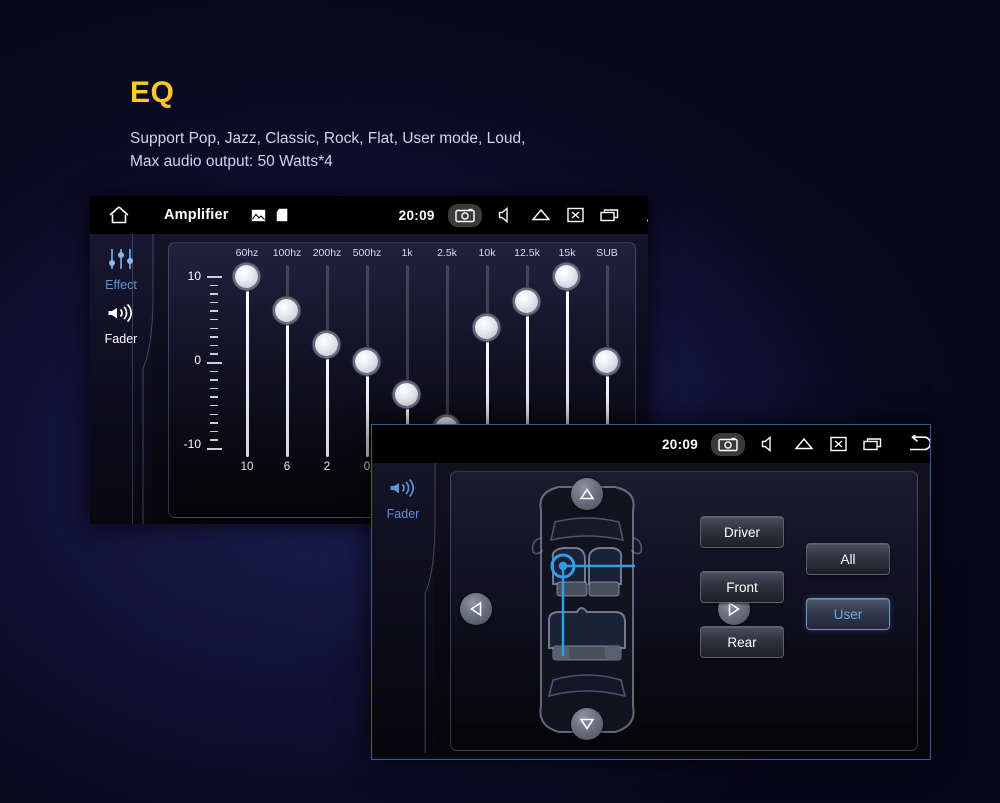 Image resolution: width=1000 pixels, height=803 pixels. What do you see at coordinates (247, 467) in the screenshot?
I see `eq-value-60hz: 10` at bounding box center [247, 467].